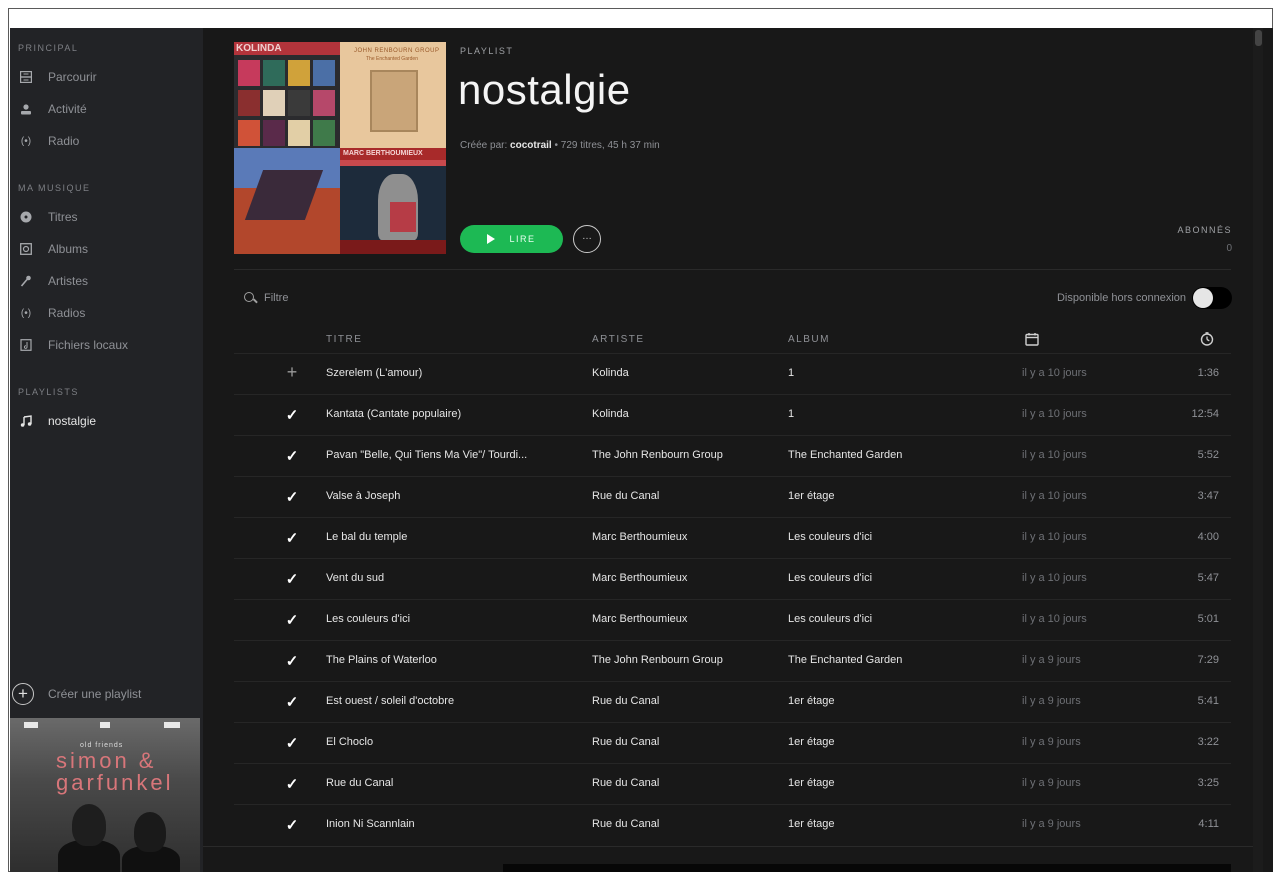 Image resolution: width=1273 pixels, height=872 pixels. I want to click on filter-input: Filtre, so click(266, 298).